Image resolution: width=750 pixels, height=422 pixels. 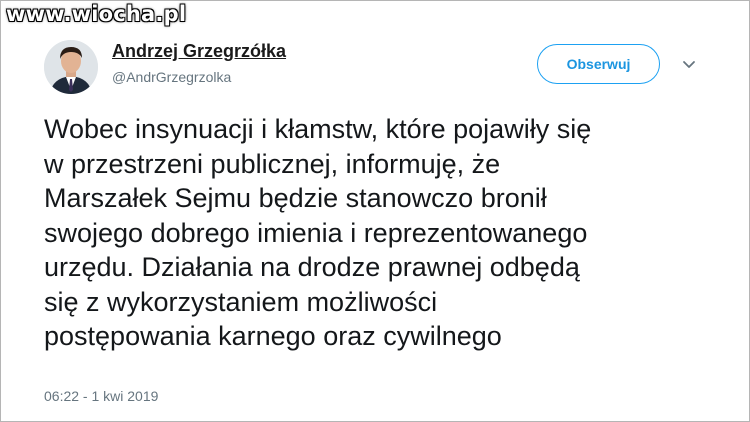 What do you see at coordinates (171, 77) in the screenshot?
I see `author-handle: @AndrGrzegrzolka` at bounding box center [171, 77].